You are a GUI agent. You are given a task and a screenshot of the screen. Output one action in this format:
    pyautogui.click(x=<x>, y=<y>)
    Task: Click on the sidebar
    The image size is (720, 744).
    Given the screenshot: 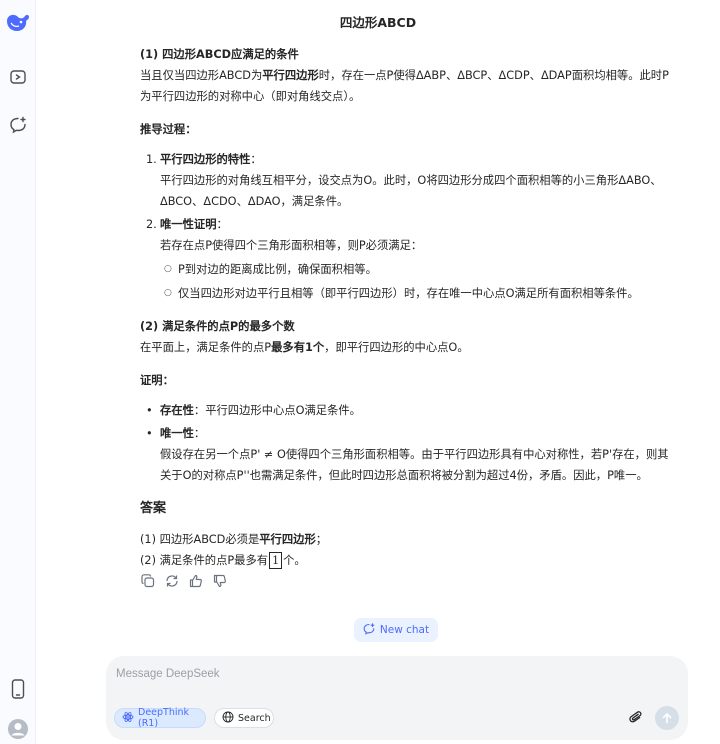 What is the action you would take?
    pyautogui.click(x=18, y=372)
    